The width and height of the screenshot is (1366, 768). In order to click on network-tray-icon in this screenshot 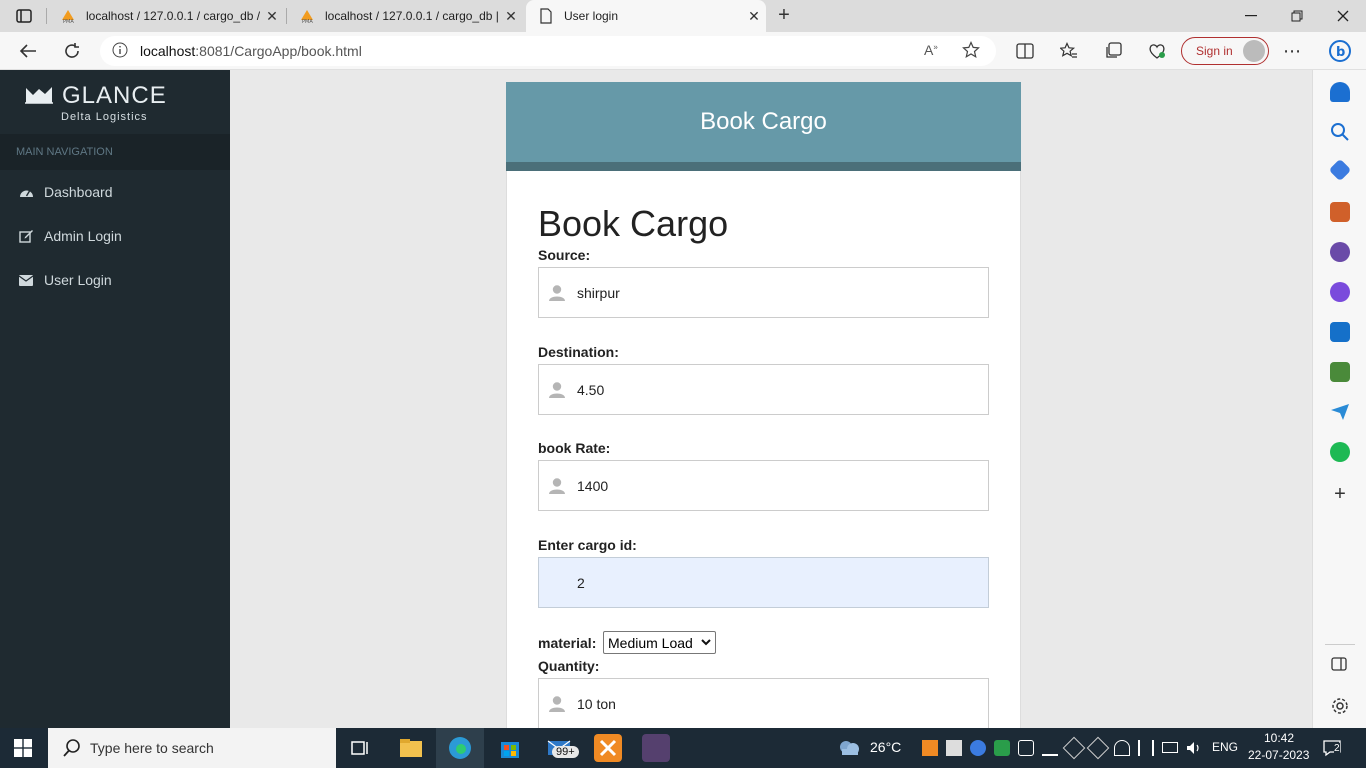, I will do `click(1050, 748)`.